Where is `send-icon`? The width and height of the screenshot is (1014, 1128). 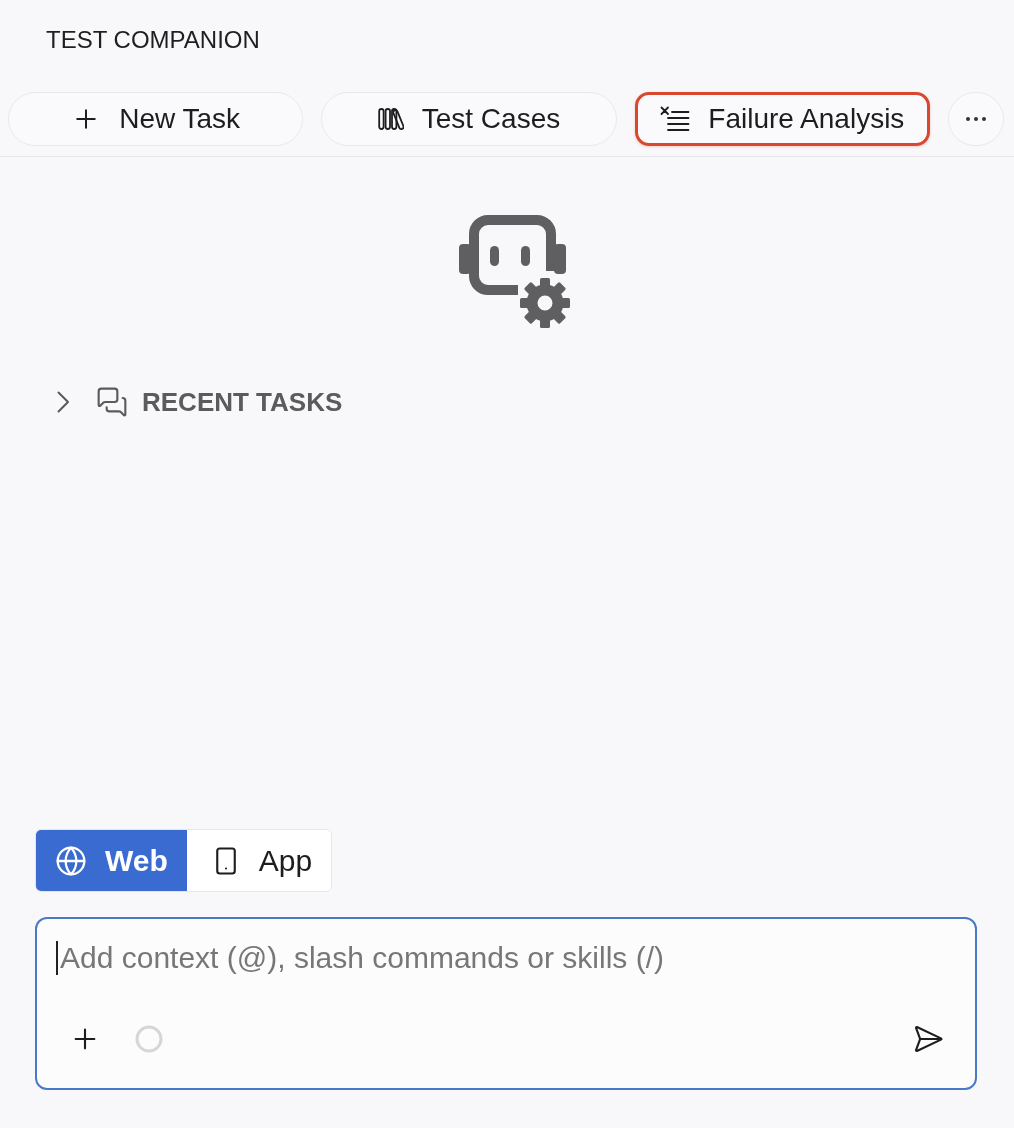
send-icon is located at coordinates (928, 1039).